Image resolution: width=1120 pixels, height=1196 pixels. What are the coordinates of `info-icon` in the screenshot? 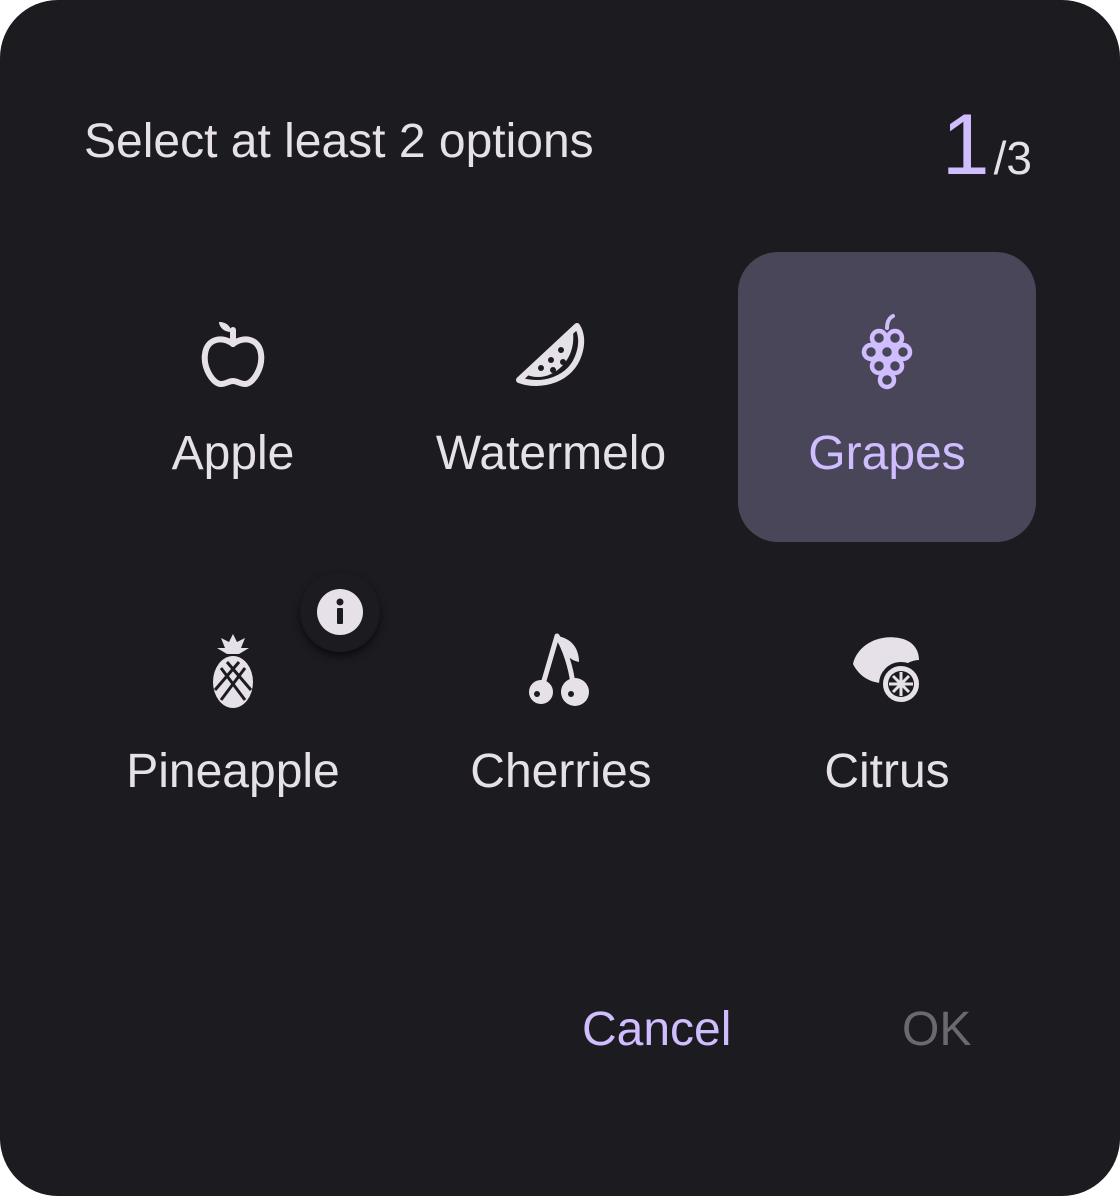 It's located at (340, 611).